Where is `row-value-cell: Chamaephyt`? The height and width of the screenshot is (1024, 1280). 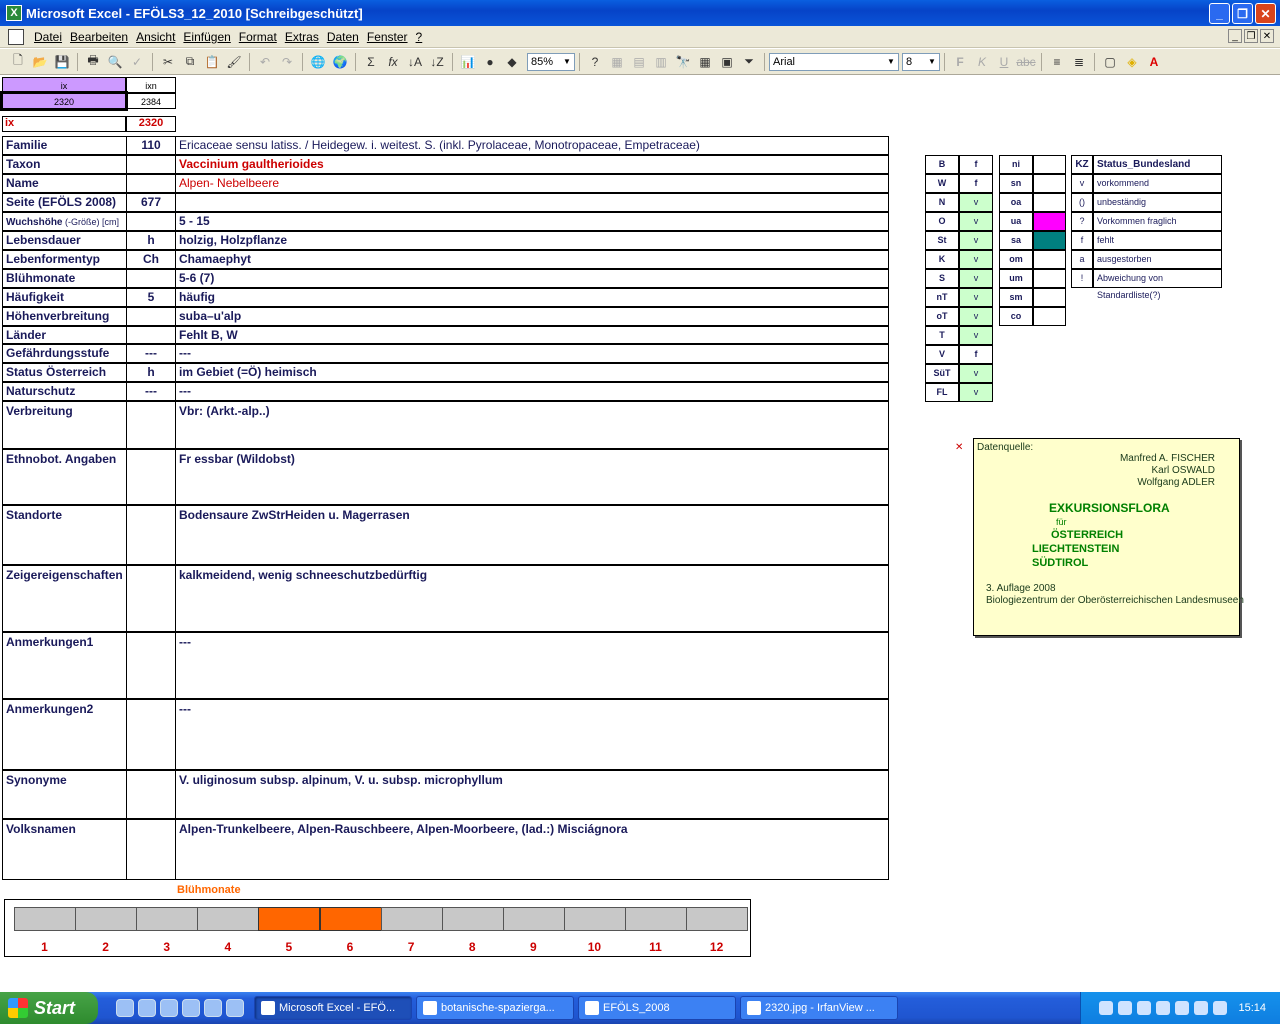
row-value-cell: Chamaephyt is located at coordinates (532, 259).